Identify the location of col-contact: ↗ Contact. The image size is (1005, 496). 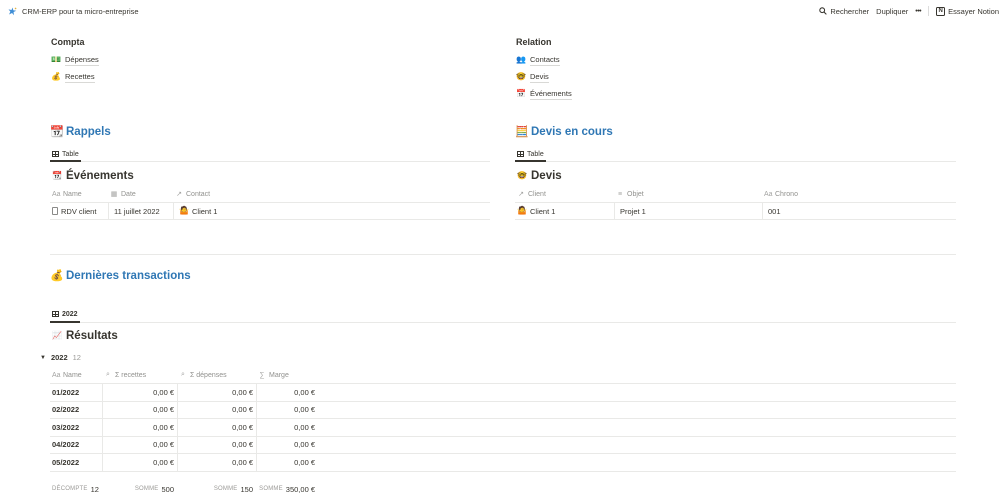
(223, 194).